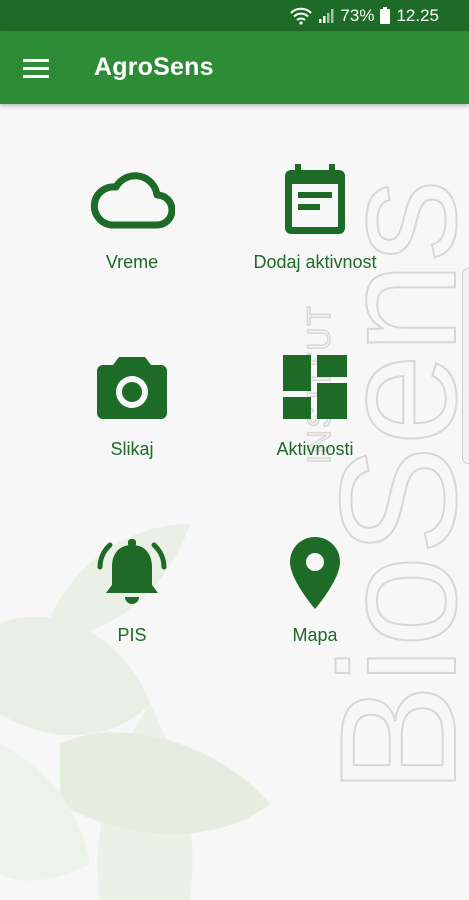 This screenshot has width=469, height=900. Describe the element at coordinates (315, 573) in the screenshot. I see `map-pin-icon` at that location.